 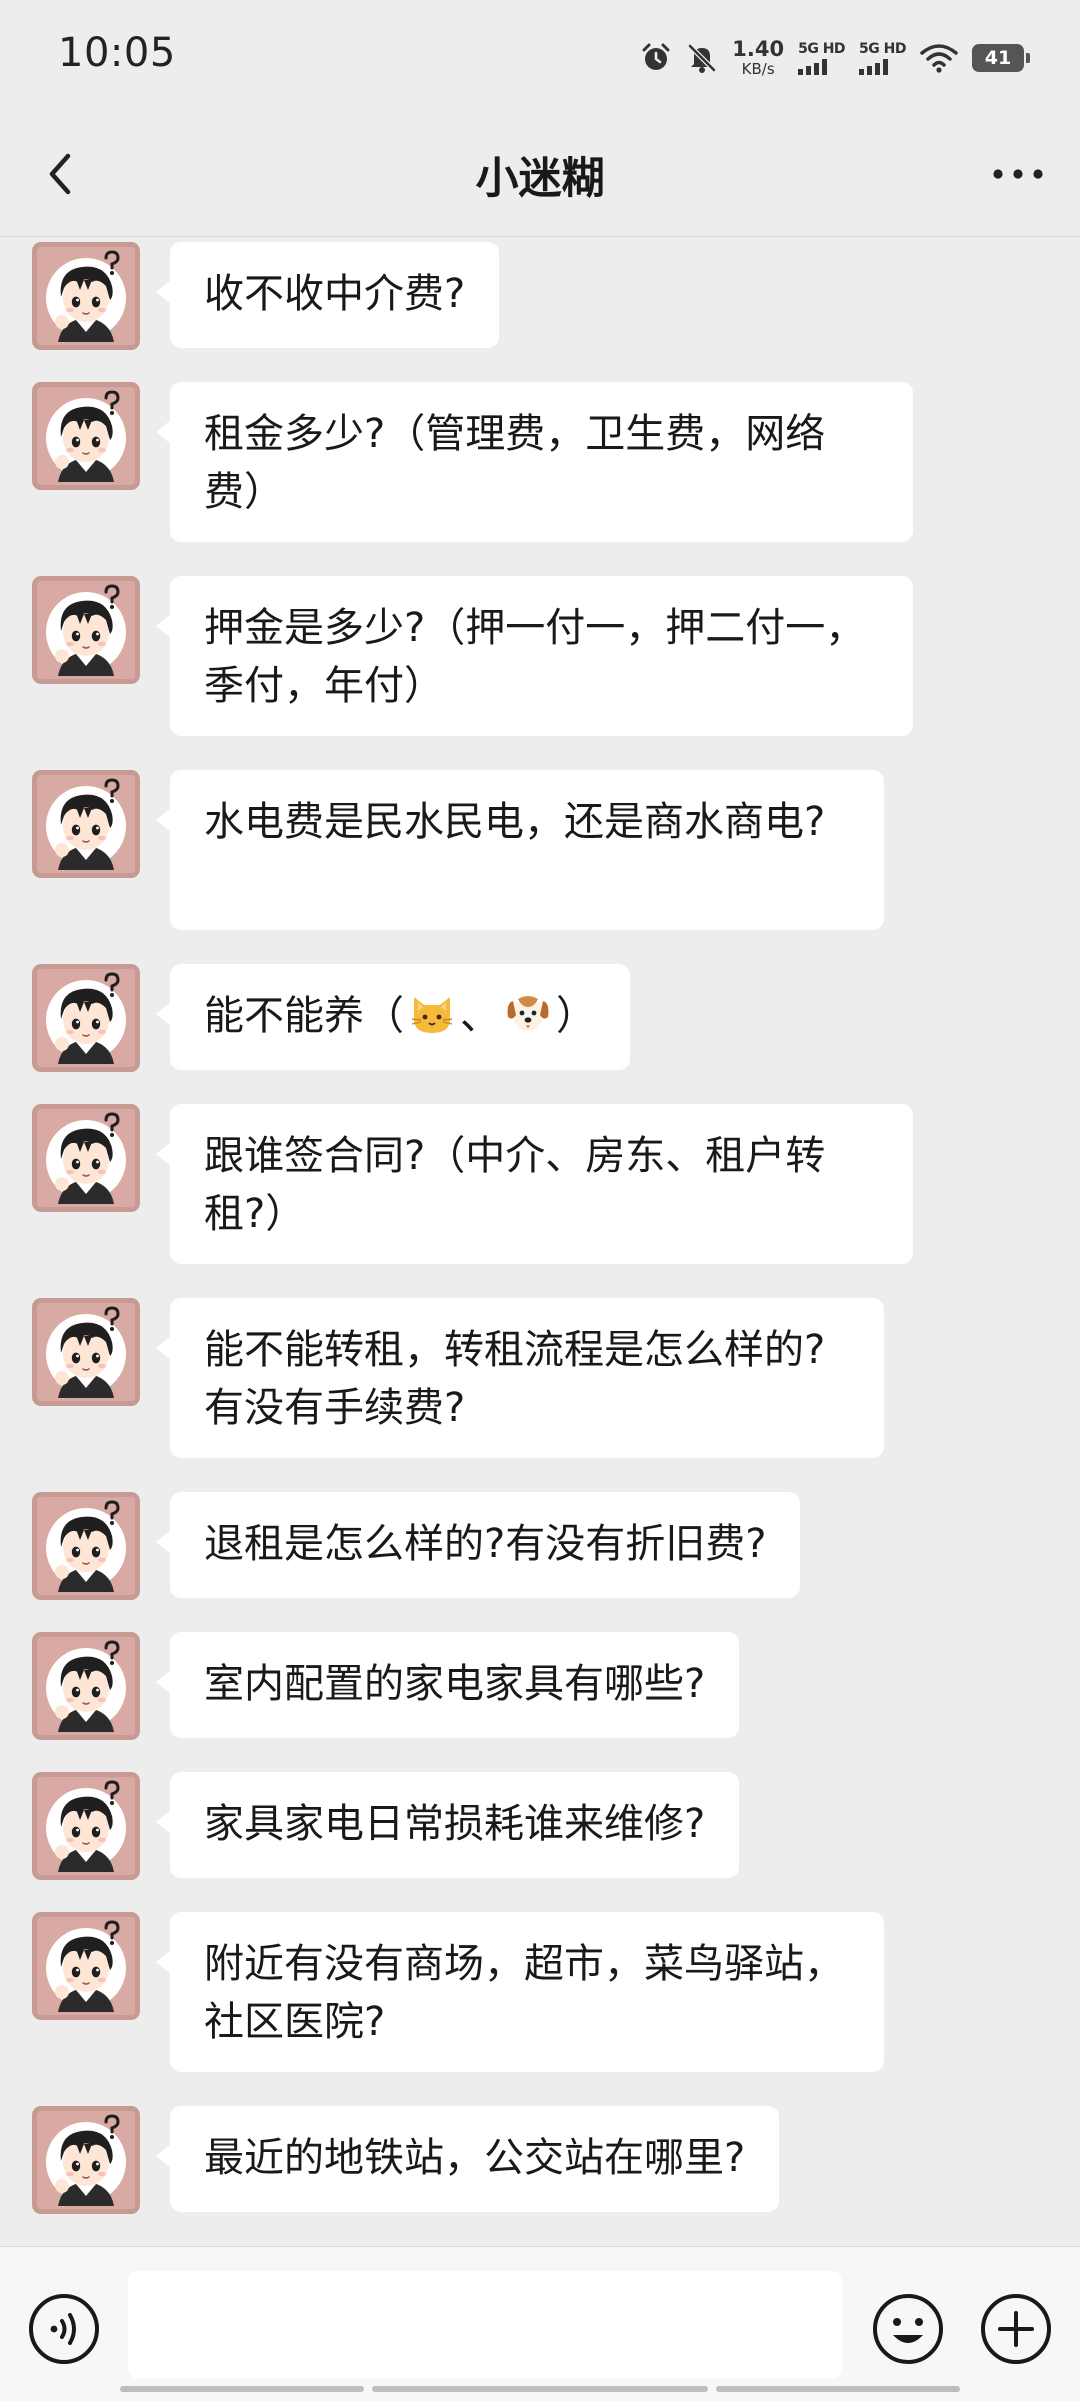 I want to click on smile-icon, so click(x=908, y=2329).